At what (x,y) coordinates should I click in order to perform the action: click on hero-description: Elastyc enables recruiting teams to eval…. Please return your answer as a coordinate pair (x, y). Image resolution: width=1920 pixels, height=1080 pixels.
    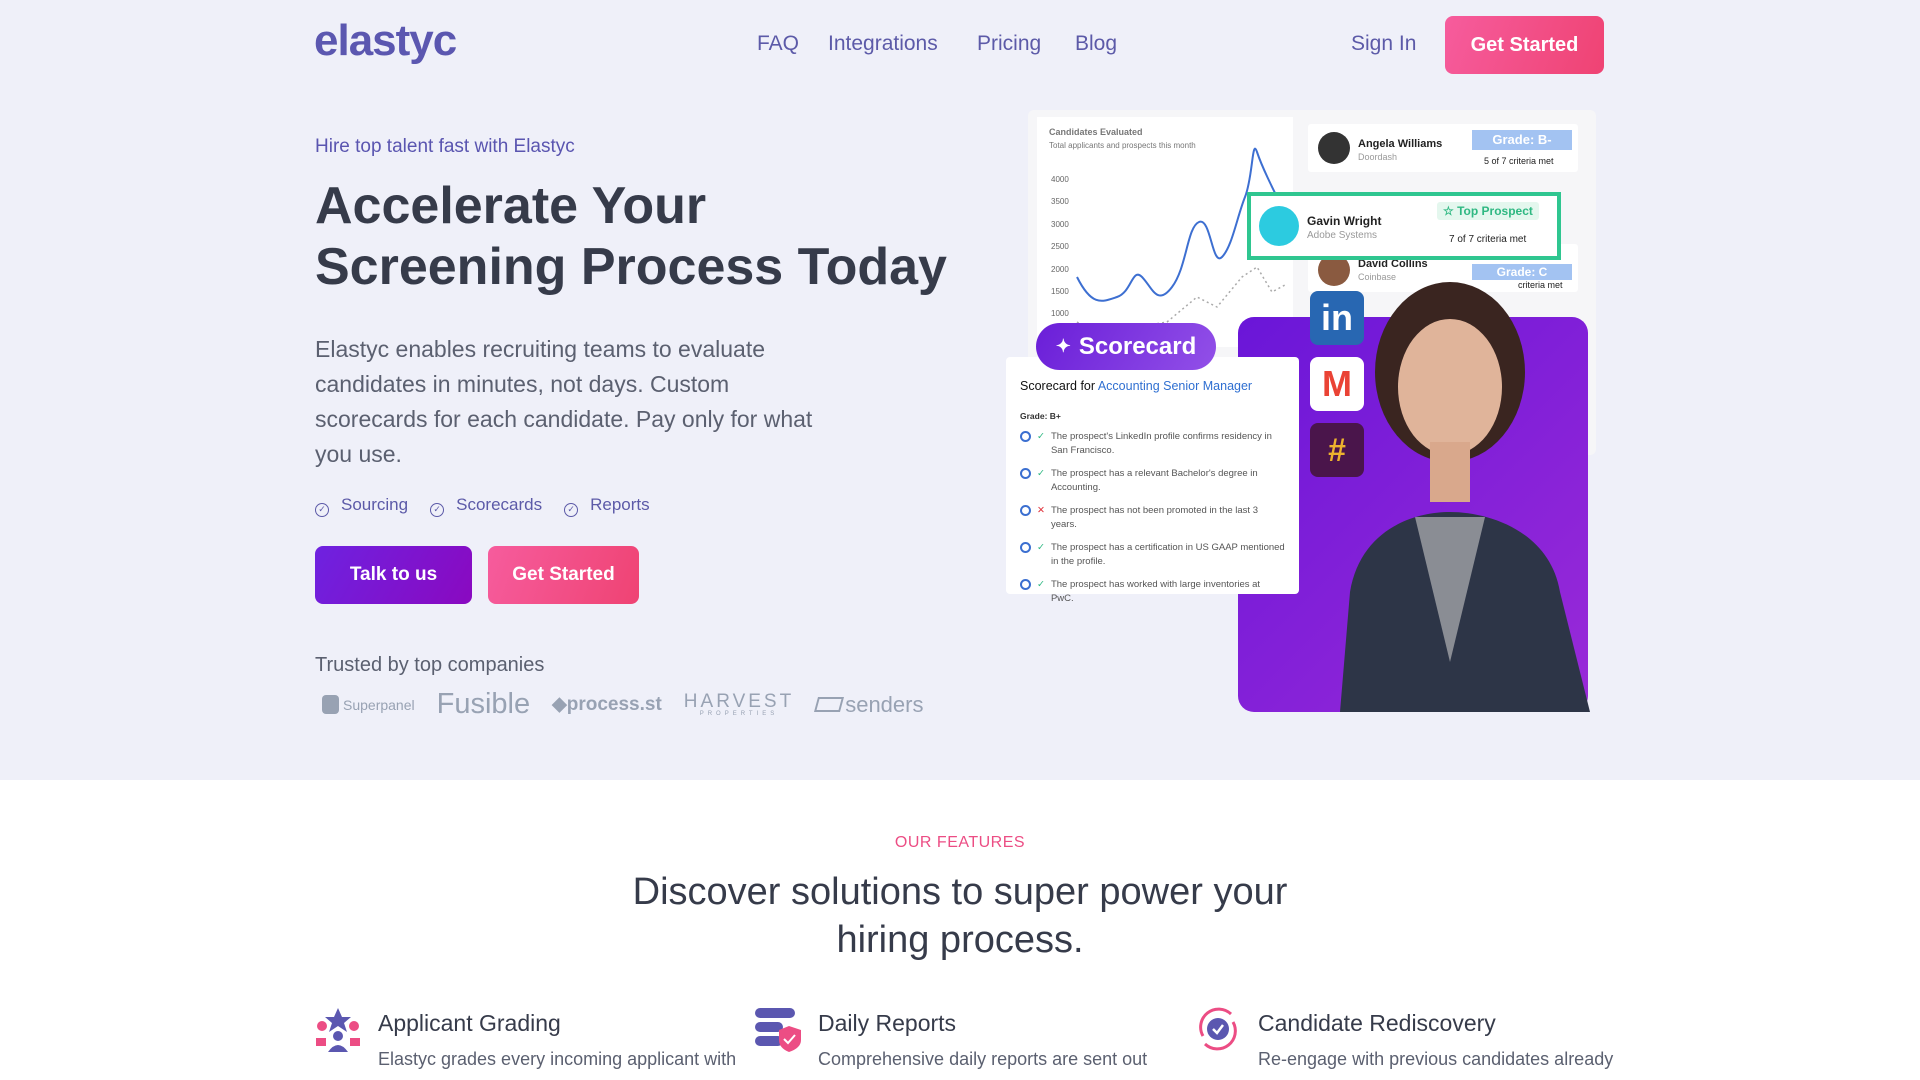
    Looking at the image, I should click on (564, 401).